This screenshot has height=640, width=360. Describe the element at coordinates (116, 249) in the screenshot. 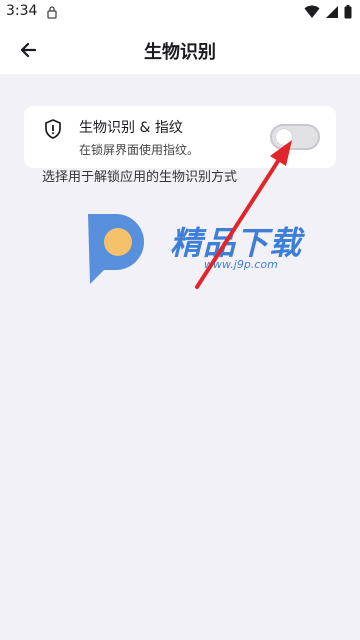

I see `watermark-logo-icon` at that location.